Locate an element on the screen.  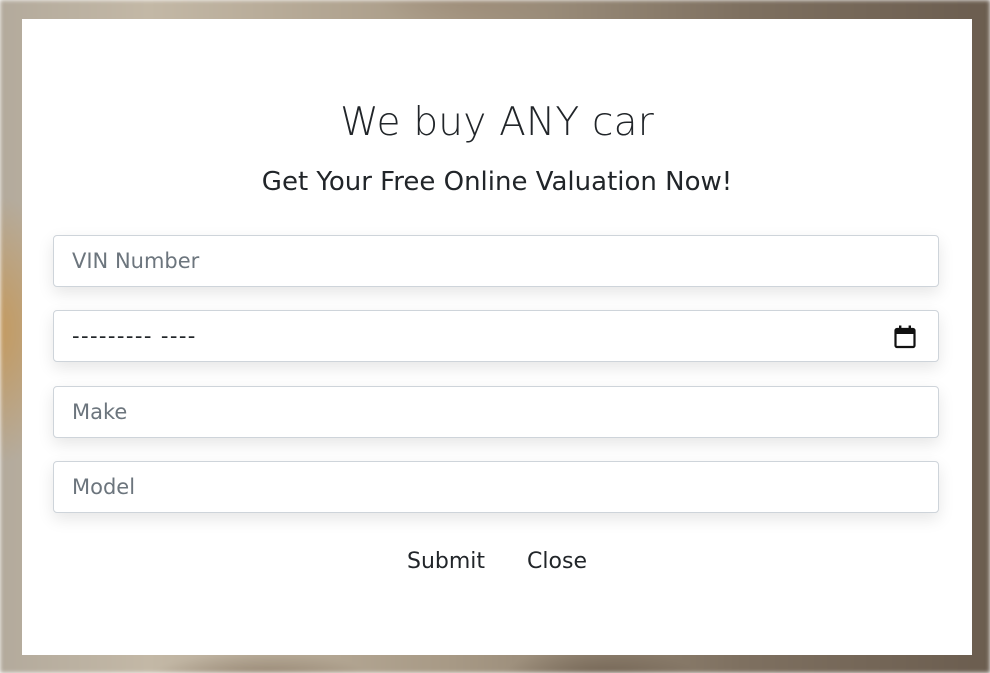
modal-subtitle: Get Your Free Online Valuation Now! is located at coordinates (497, 182).